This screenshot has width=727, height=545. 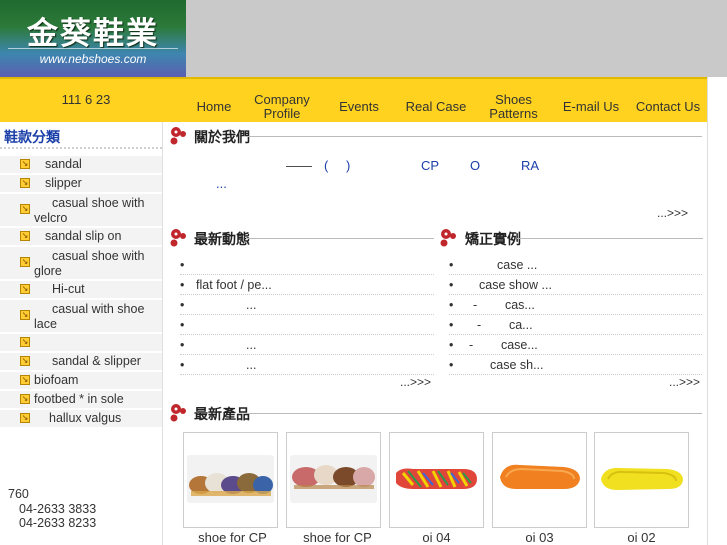 What do you see at coordinates (436, 537) in the screenshot?
I see `product-label: oi 04` at bounding box center [436, 537].